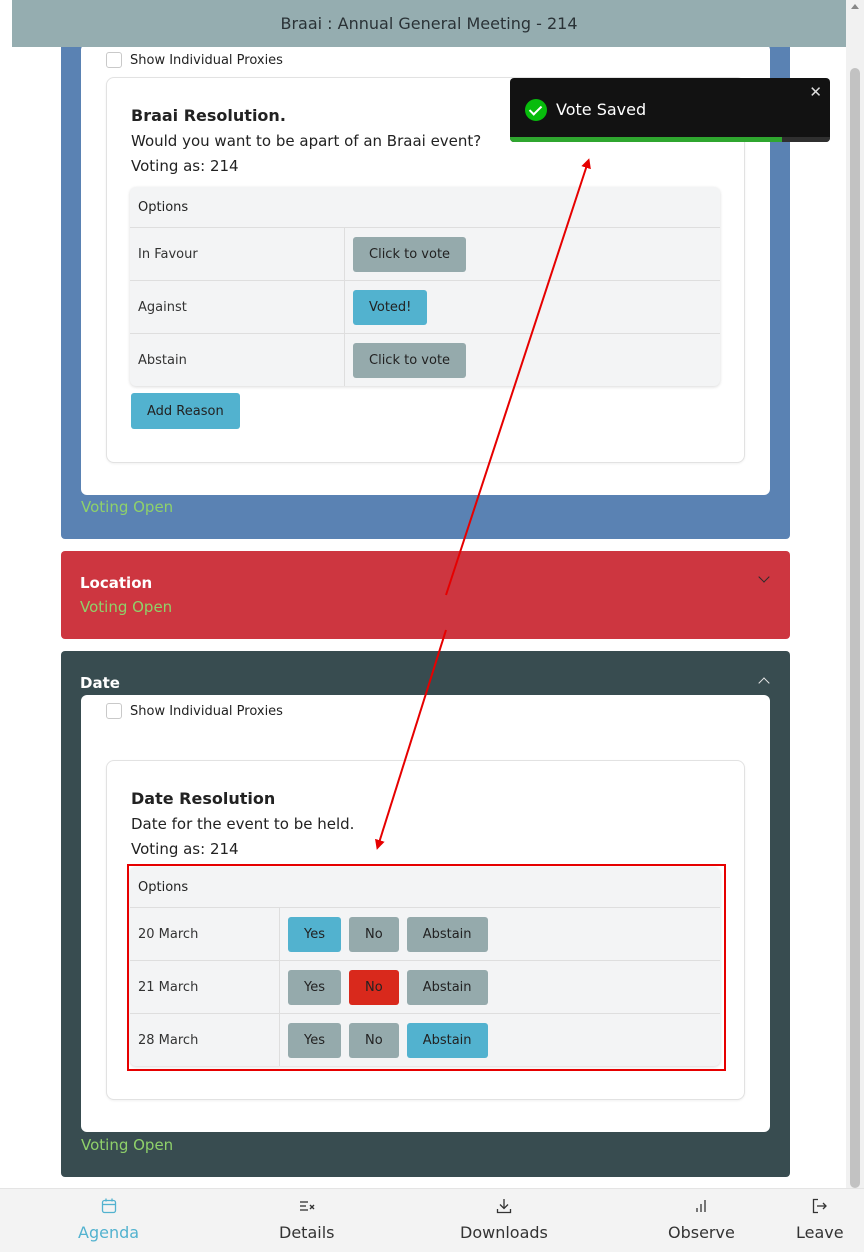  Describe the element at coordinates (855, 628) in the screenshot. I see `scrollbar-thumb` at that location.